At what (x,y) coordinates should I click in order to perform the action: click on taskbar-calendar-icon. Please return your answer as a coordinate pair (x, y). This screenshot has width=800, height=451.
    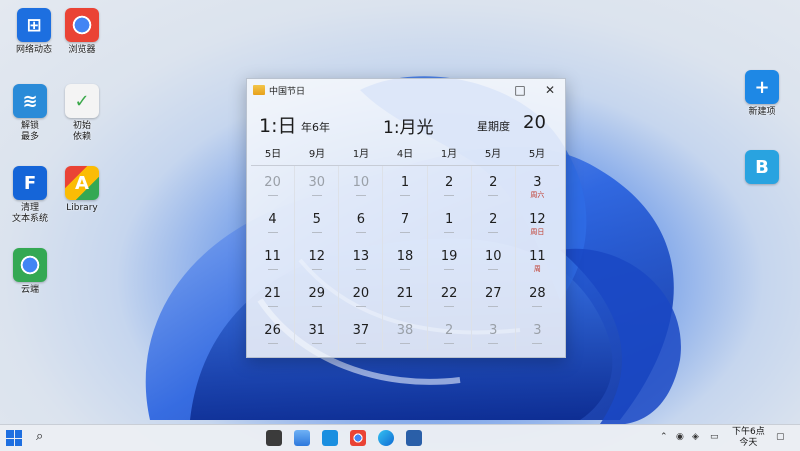
    Looking at the image, I should click on (414, 438).